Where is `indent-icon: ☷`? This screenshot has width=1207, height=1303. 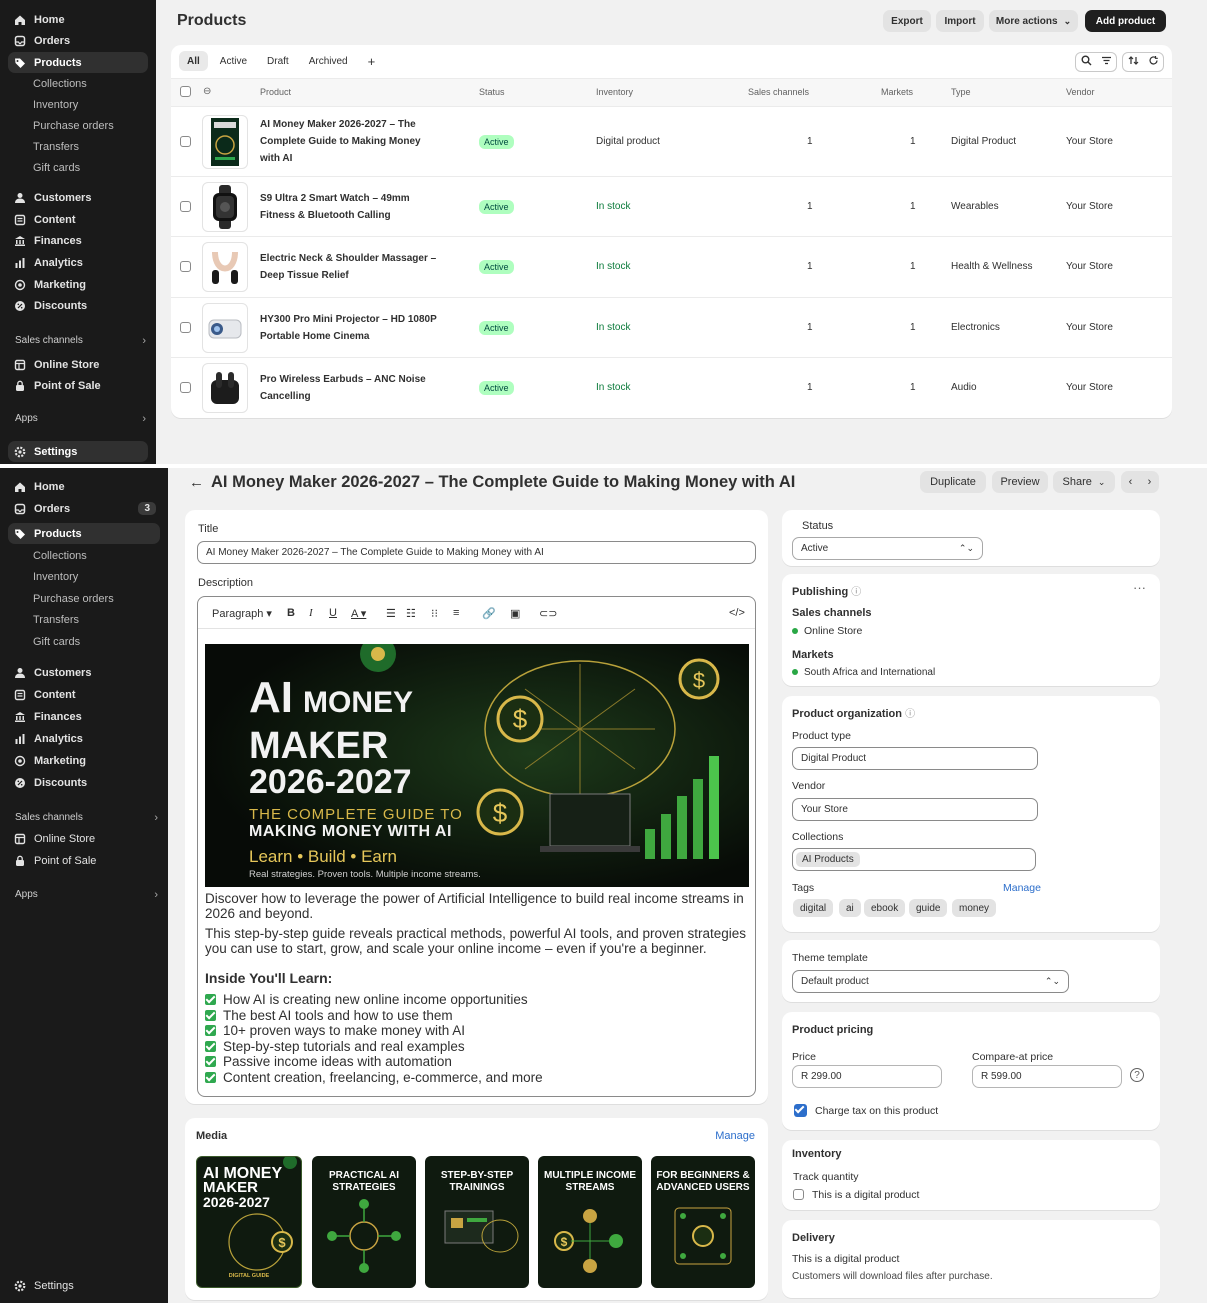
indent-icon: ☷ is located at coordinates (411, 613).